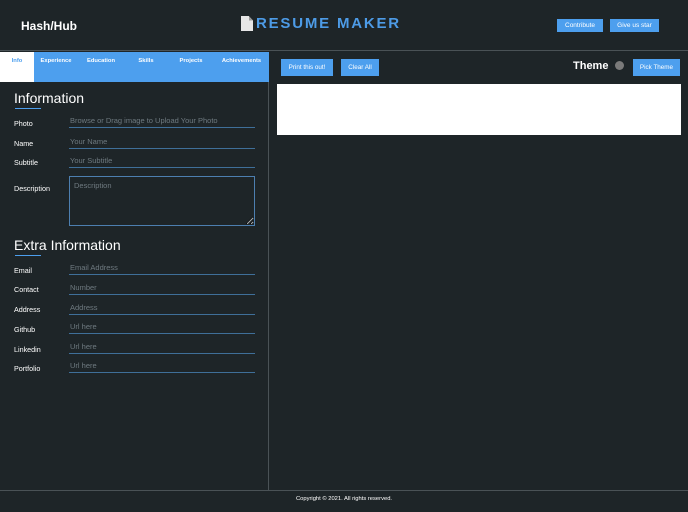 This screenshot has width=688, height=512. Describe the element at coordinates (634, 25) in the screenshot. I see `give-star-button: Give us star` at that location.